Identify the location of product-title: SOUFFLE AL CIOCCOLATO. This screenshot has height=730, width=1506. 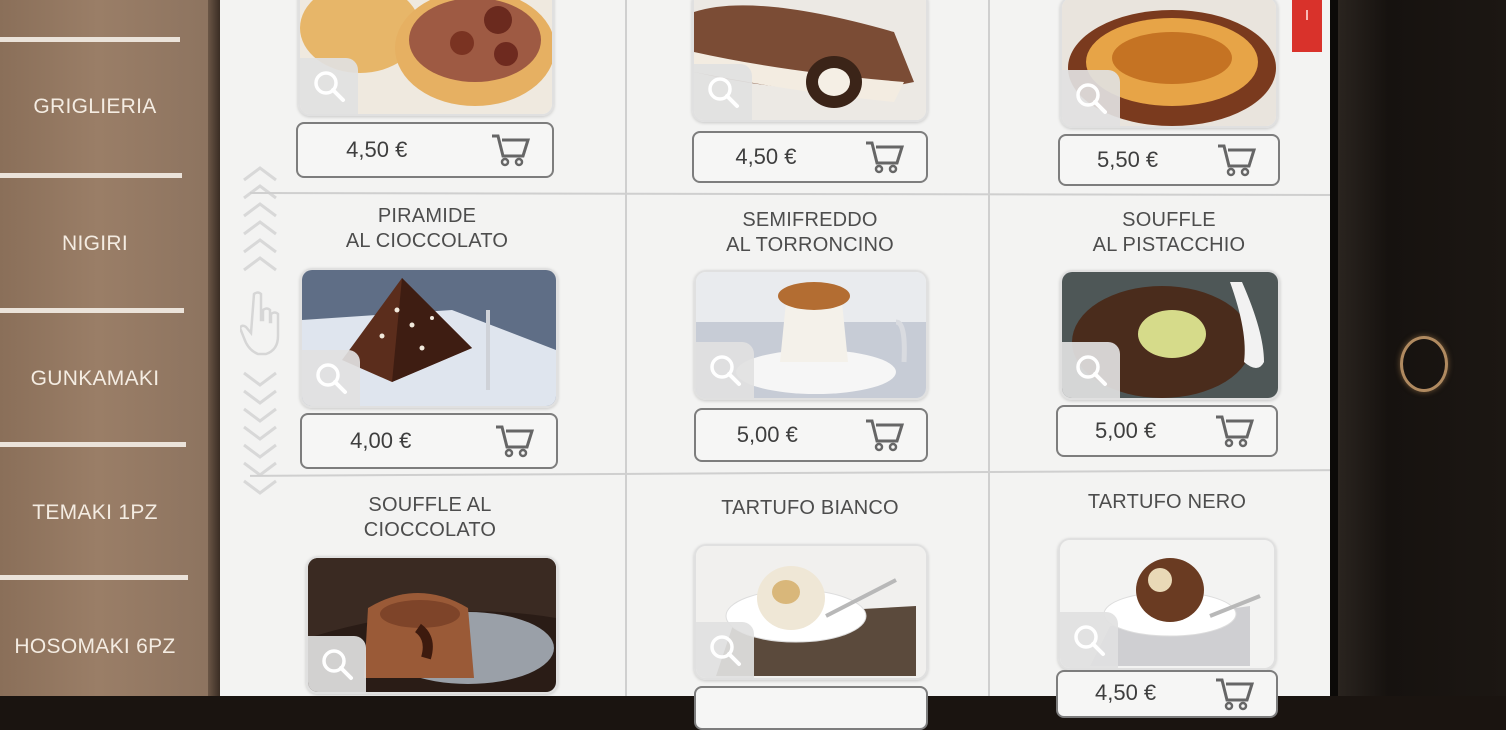
(430, 517).